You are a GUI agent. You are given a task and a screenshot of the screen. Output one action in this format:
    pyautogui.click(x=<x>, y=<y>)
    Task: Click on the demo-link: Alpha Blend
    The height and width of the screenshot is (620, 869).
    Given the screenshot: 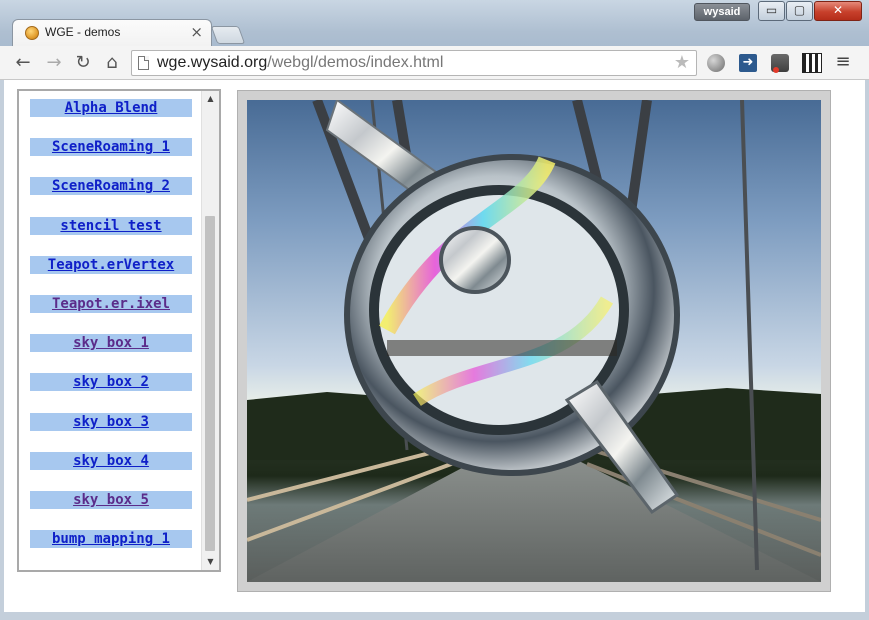 What is the action you would take?
    pyautogui.click(x=111, y=108)
    